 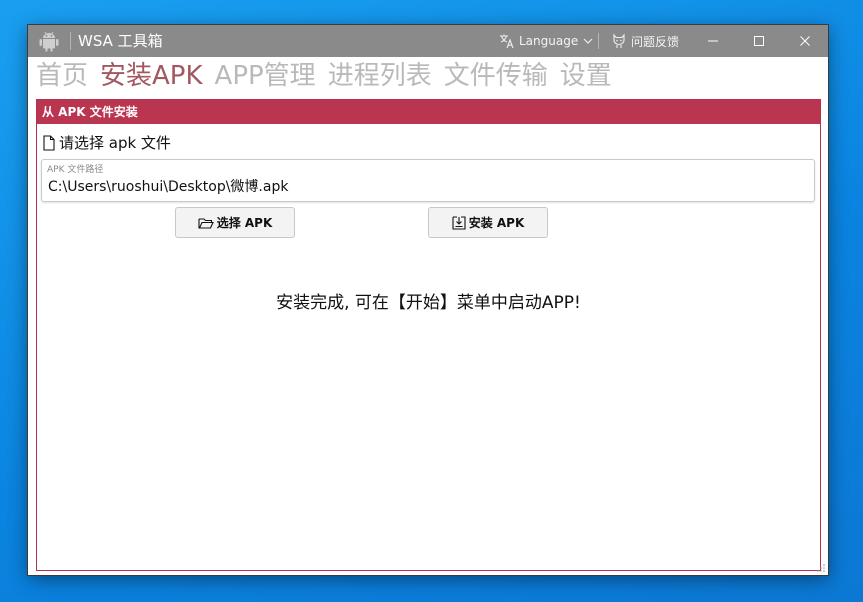 I want to click on translate-icon, so click(x=507, y=41).